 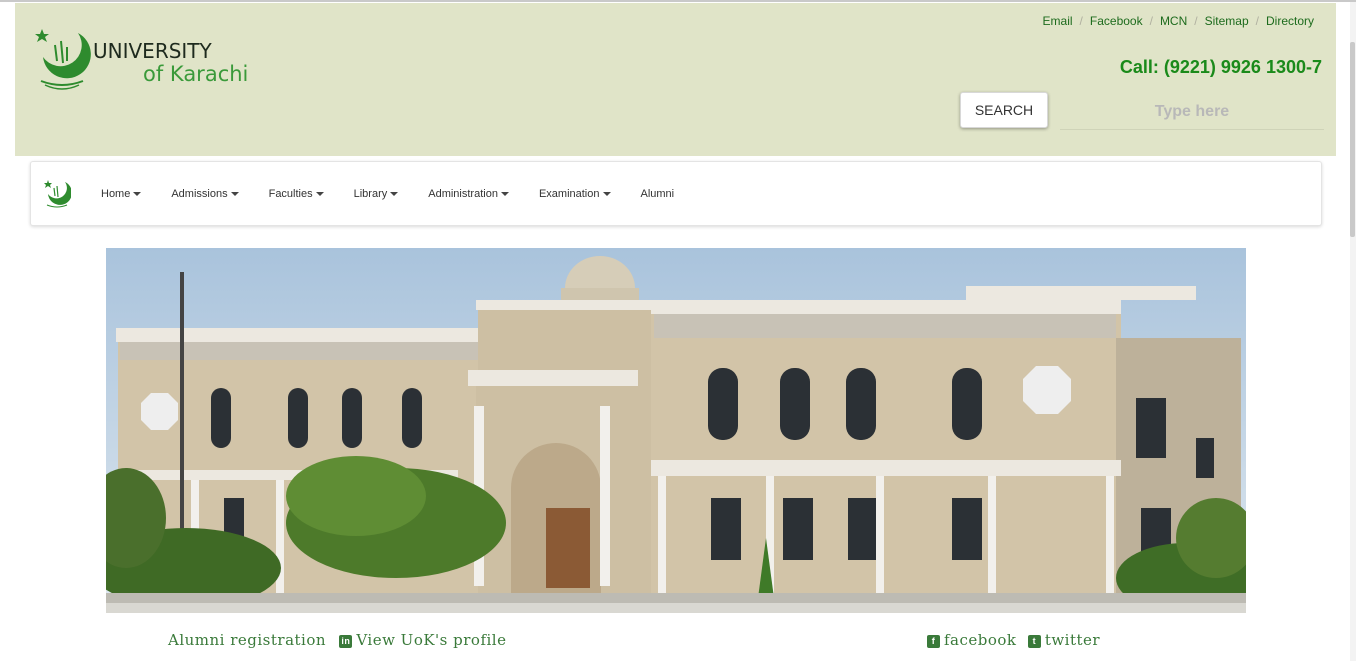 What do you see at coordinates (1192, 112) in the screenshot?
I see `search-input` at bounding box center [1192, 112].